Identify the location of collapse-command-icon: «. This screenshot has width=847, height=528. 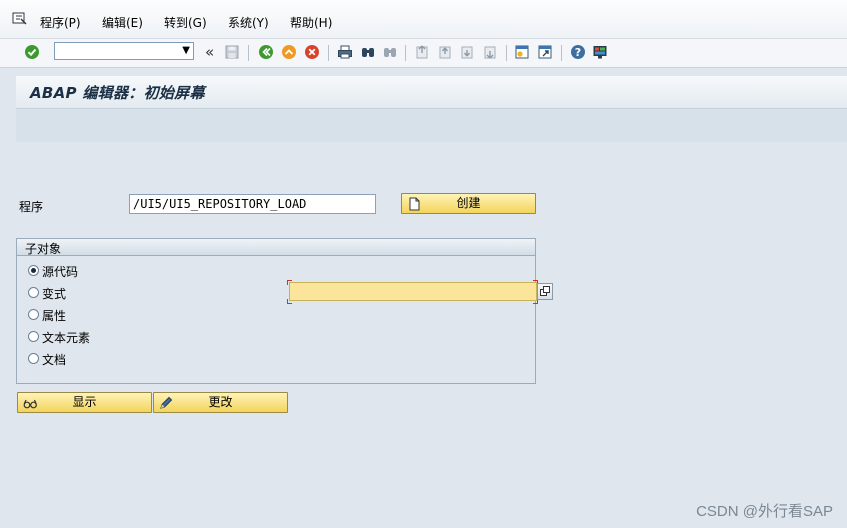
(209, 52).